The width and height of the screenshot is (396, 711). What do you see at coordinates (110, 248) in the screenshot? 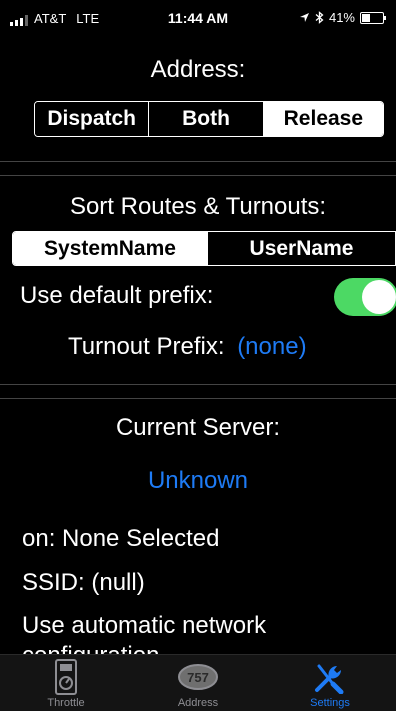
I see `segment-systemname: SystemName` at bounding box center [110, 248].